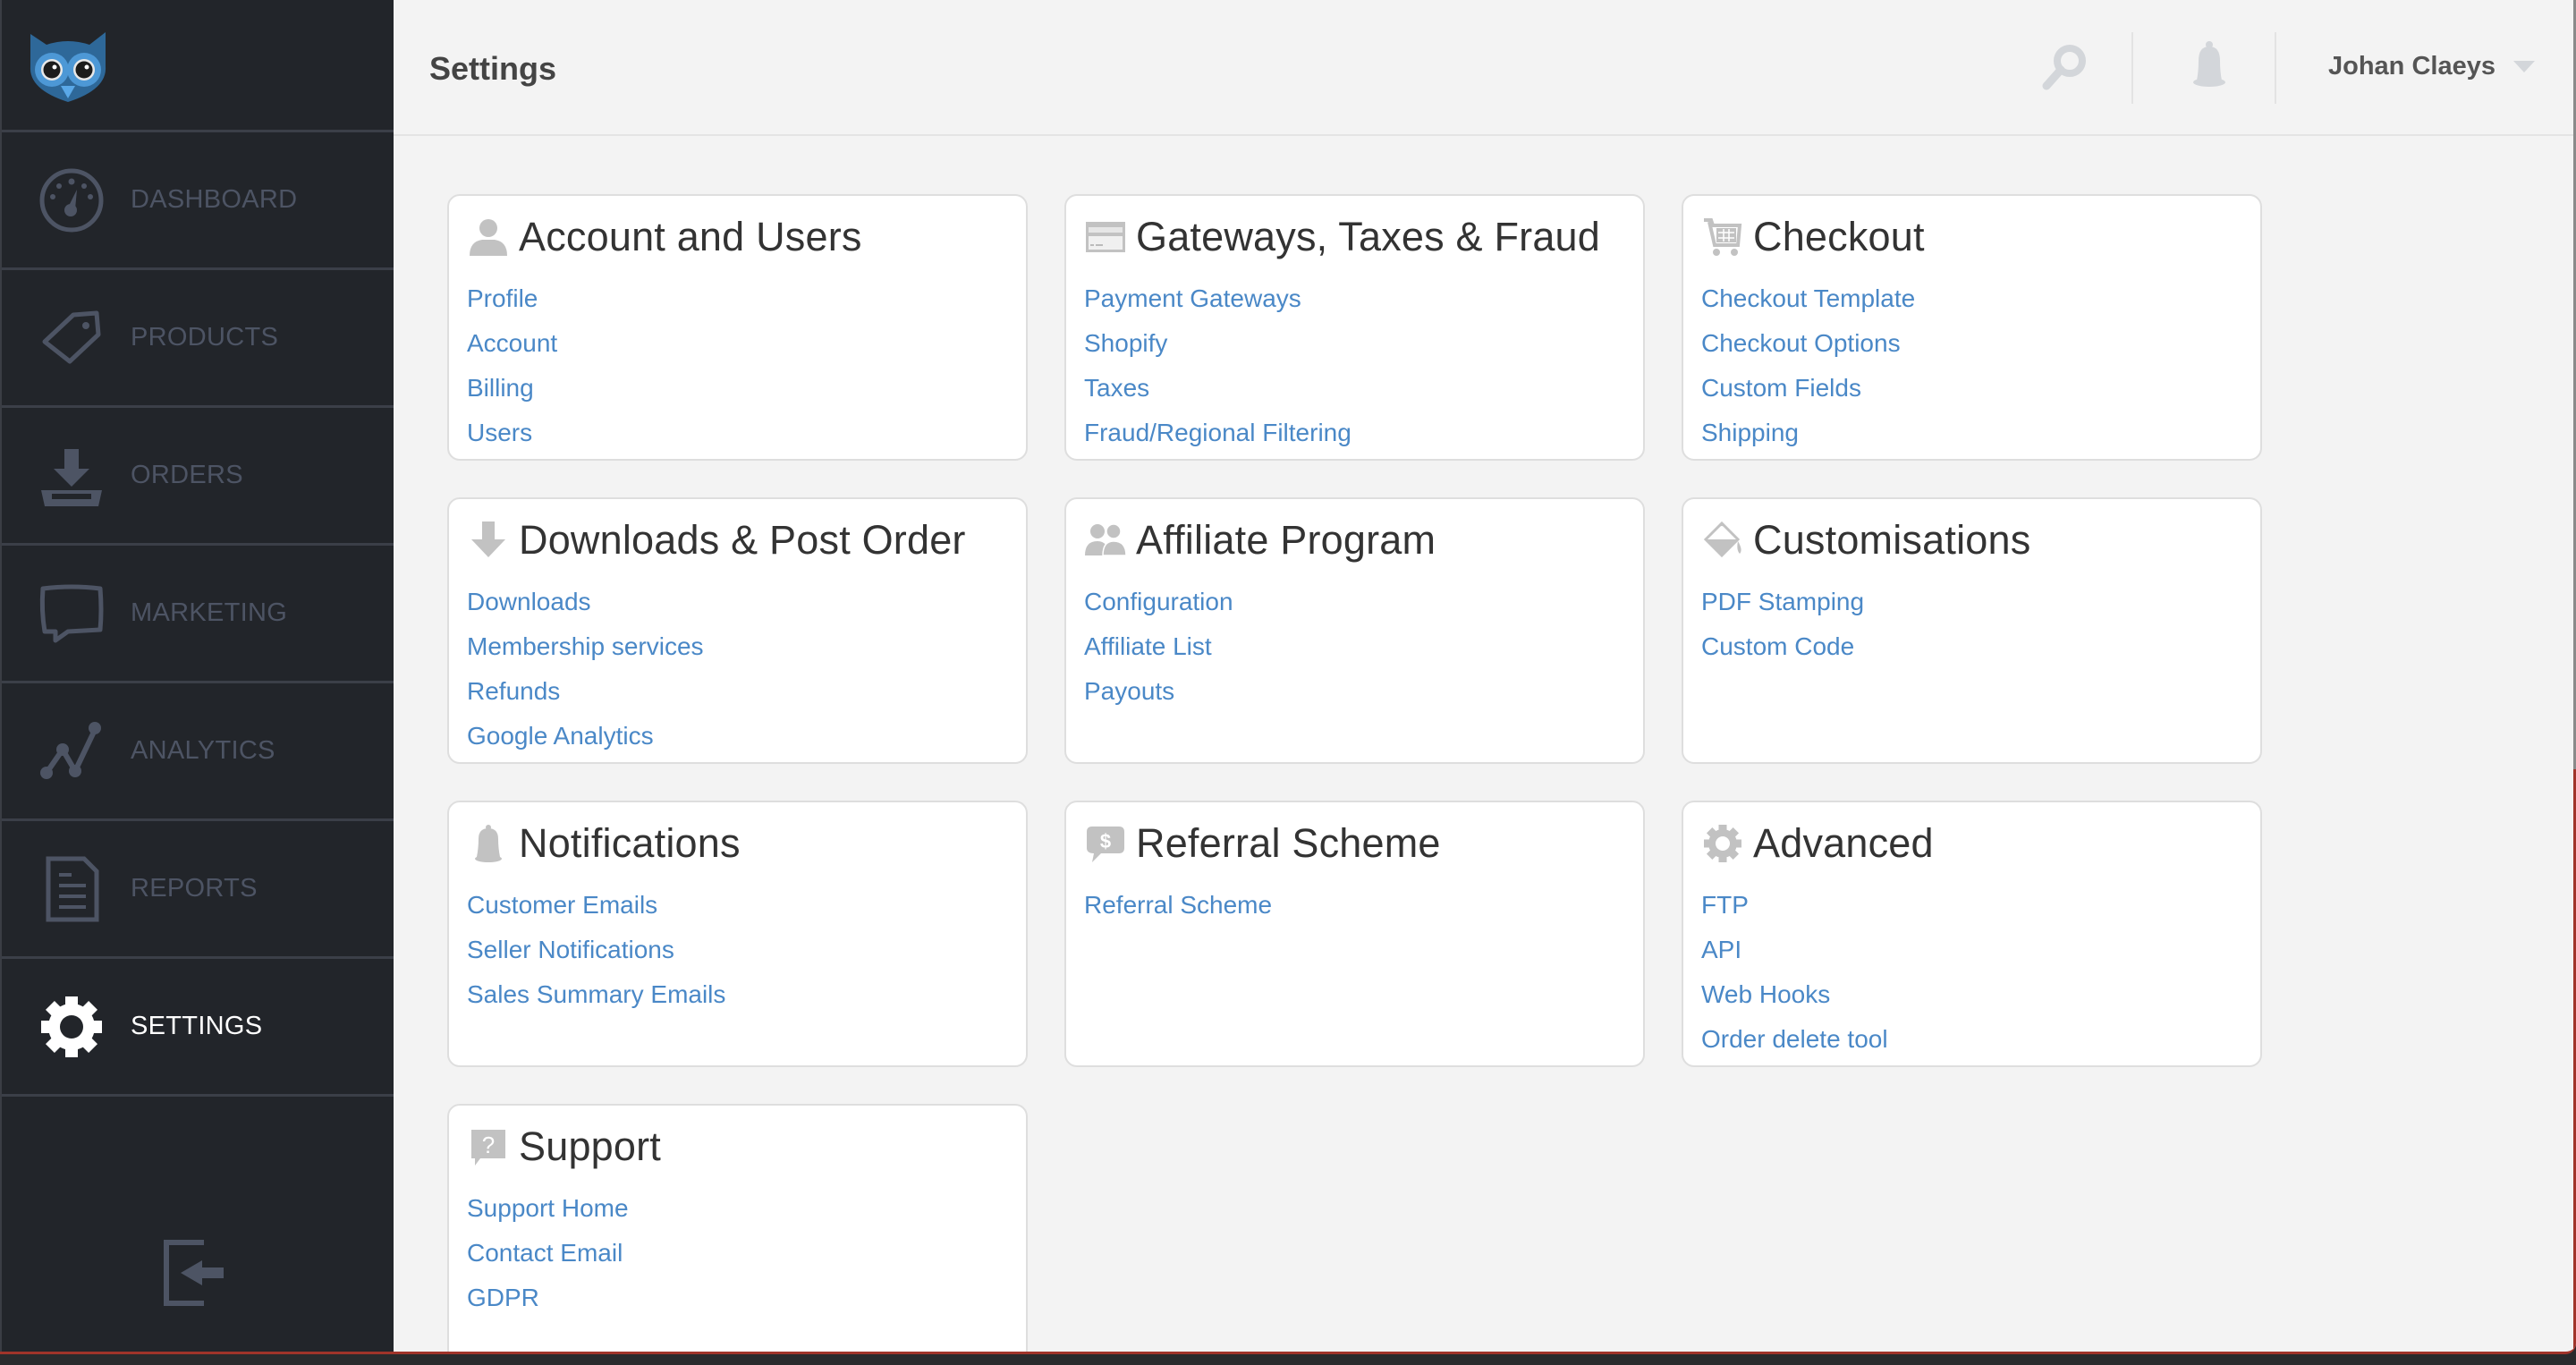 The height and width of the screenshot is (1365, 2576). Describe the element at coordinates (1725, 905) in the screenshot. I see `link-ftp: FTP` at that location.